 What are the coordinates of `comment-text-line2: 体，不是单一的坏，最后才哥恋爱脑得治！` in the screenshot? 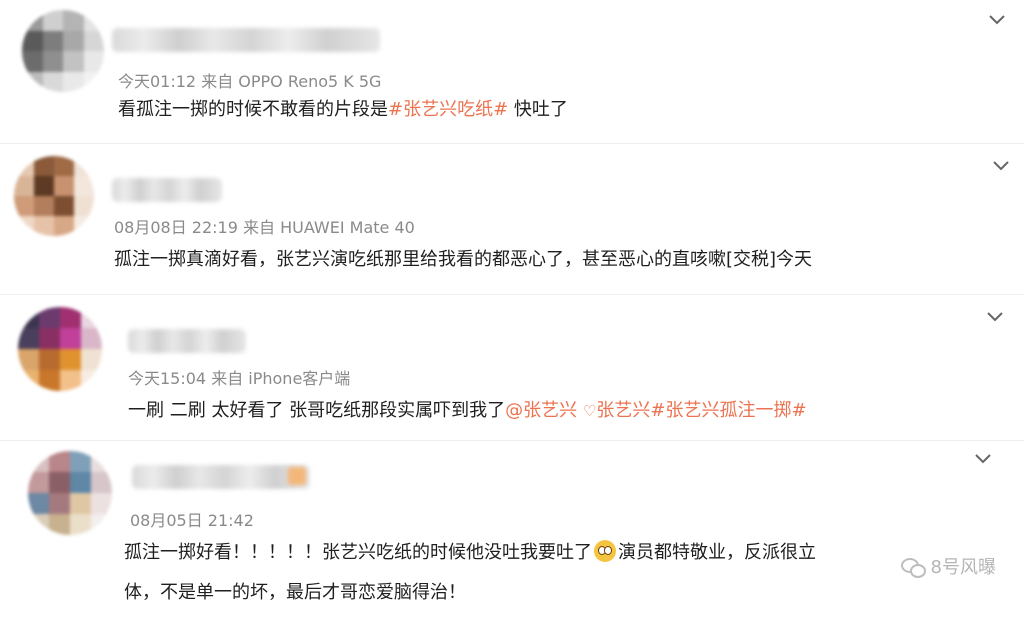 It's located at (295, 592).